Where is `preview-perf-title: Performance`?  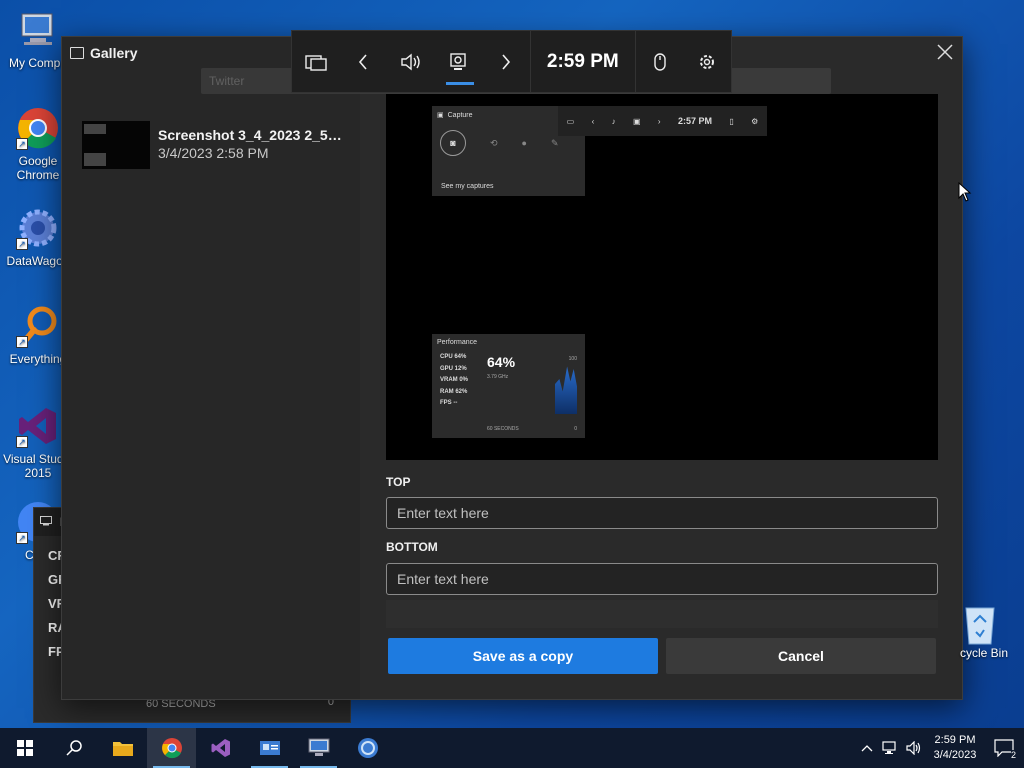 preview-perf-title: Performance is located at coordinates (457, 342).